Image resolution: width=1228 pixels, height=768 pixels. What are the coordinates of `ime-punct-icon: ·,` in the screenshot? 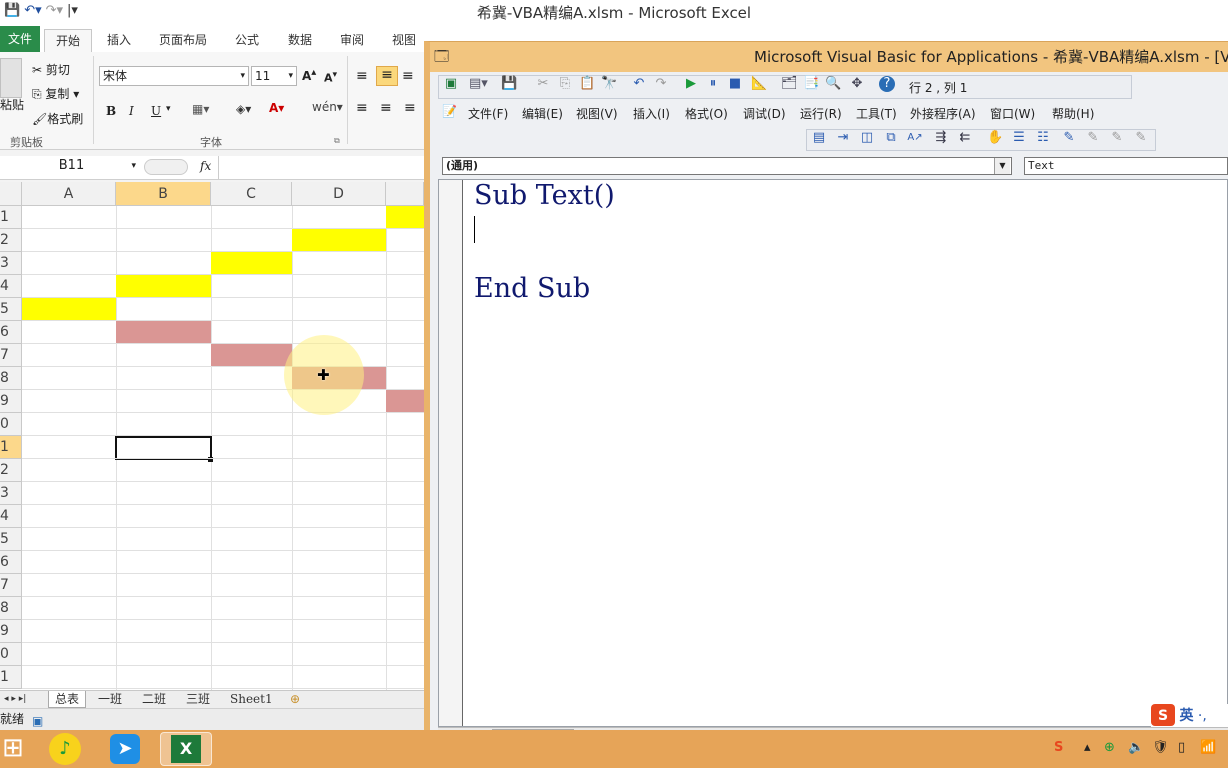 It's located at (1202, 716).